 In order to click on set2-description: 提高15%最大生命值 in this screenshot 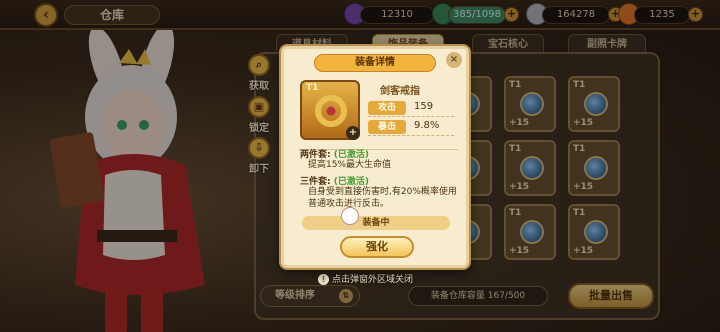, I will do `click(350, 165)`.